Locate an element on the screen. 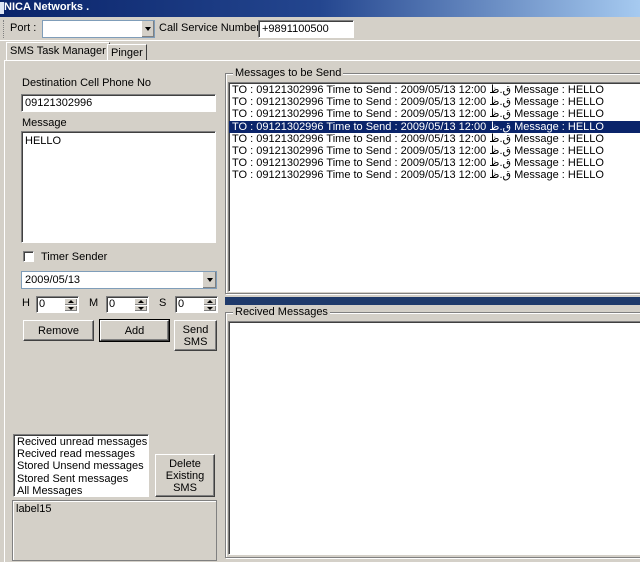 The height and width of the screenshot is (562, 640). port-dropdown-button is located at coordinates (147, 29).